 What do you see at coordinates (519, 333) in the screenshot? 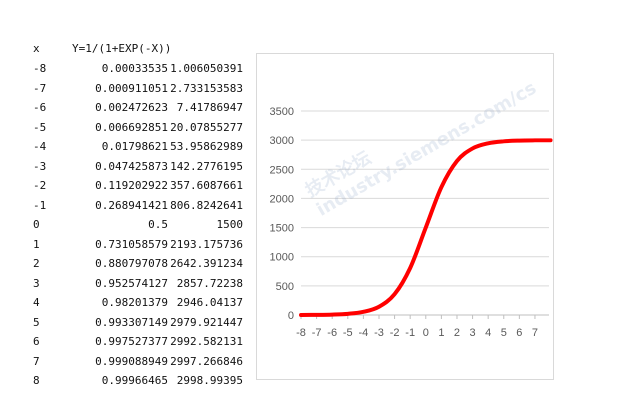
I see `x-tick-label: 6` at bounding box center [519, 333].